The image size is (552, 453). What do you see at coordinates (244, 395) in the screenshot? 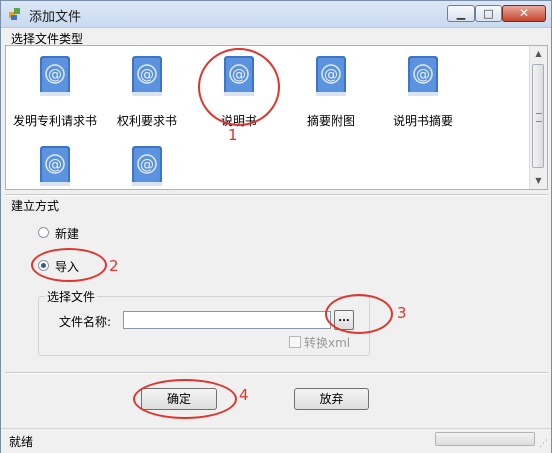
I see `annotation-number-4: 4` at bounding box center [244, 395].